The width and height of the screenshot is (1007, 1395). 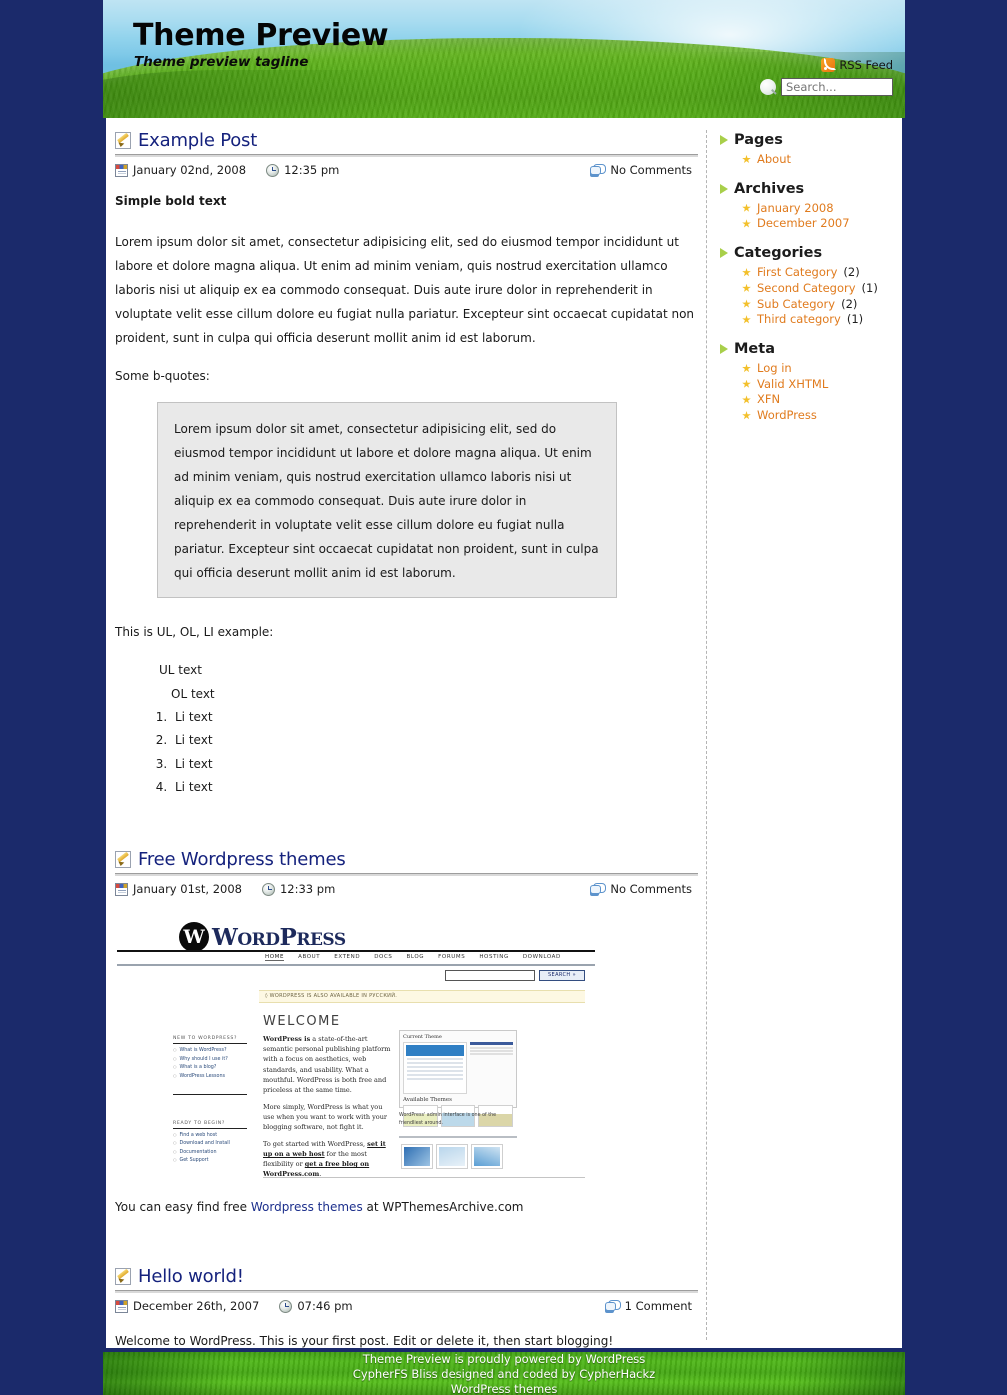 I want to click on sidebar-link: Second Category, so click(x=806, y=288).